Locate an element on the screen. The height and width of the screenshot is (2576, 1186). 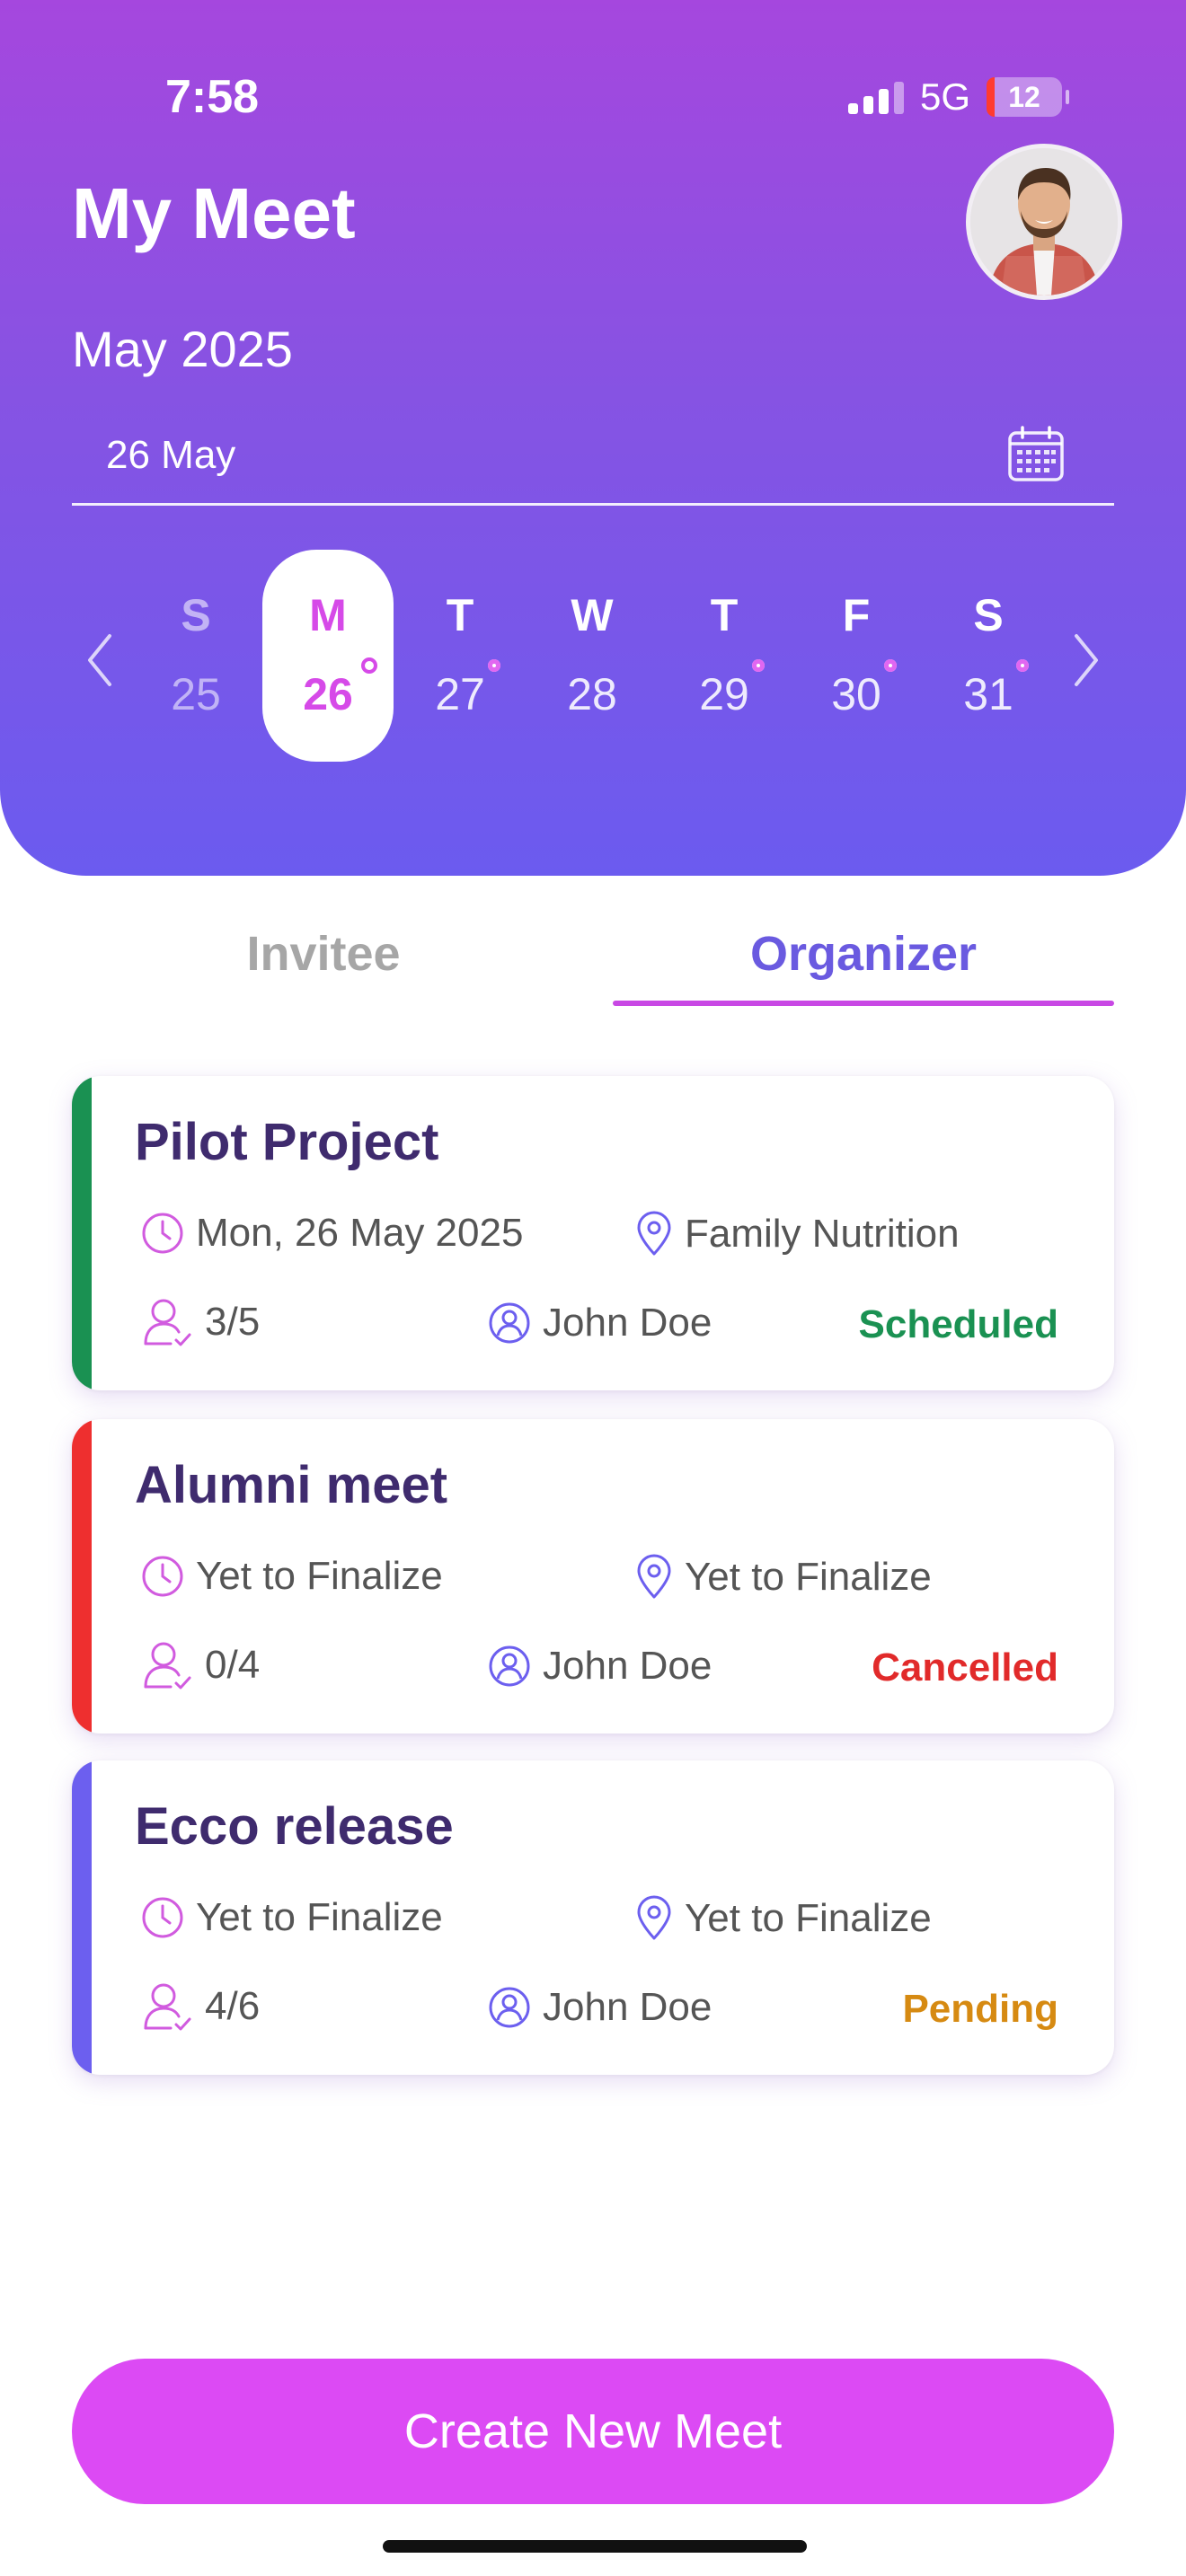
week-strip: S 25 M 26 T 27 W 28 T 29 F 30 S 31 is located at coordinates (593, 657).